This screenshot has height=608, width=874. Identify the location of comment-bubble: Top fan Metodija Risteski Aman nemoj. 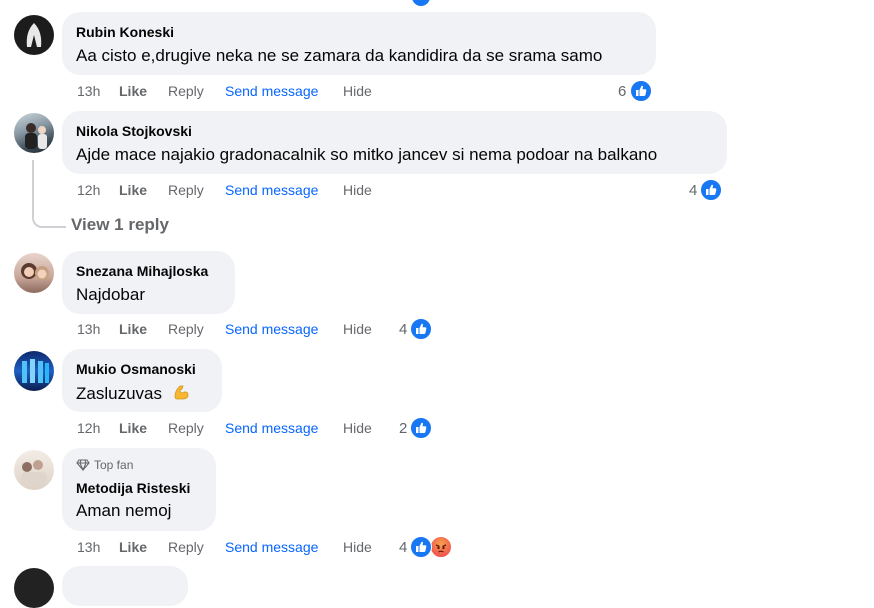
(139, 489).